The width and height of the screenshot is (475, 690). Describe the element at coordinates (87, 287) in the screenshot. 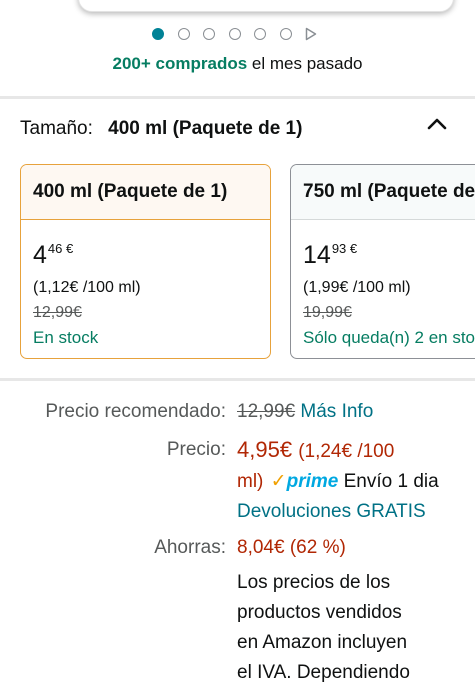

I see `size-option-unit-price: (1,12€ /100 ml)` at that location.